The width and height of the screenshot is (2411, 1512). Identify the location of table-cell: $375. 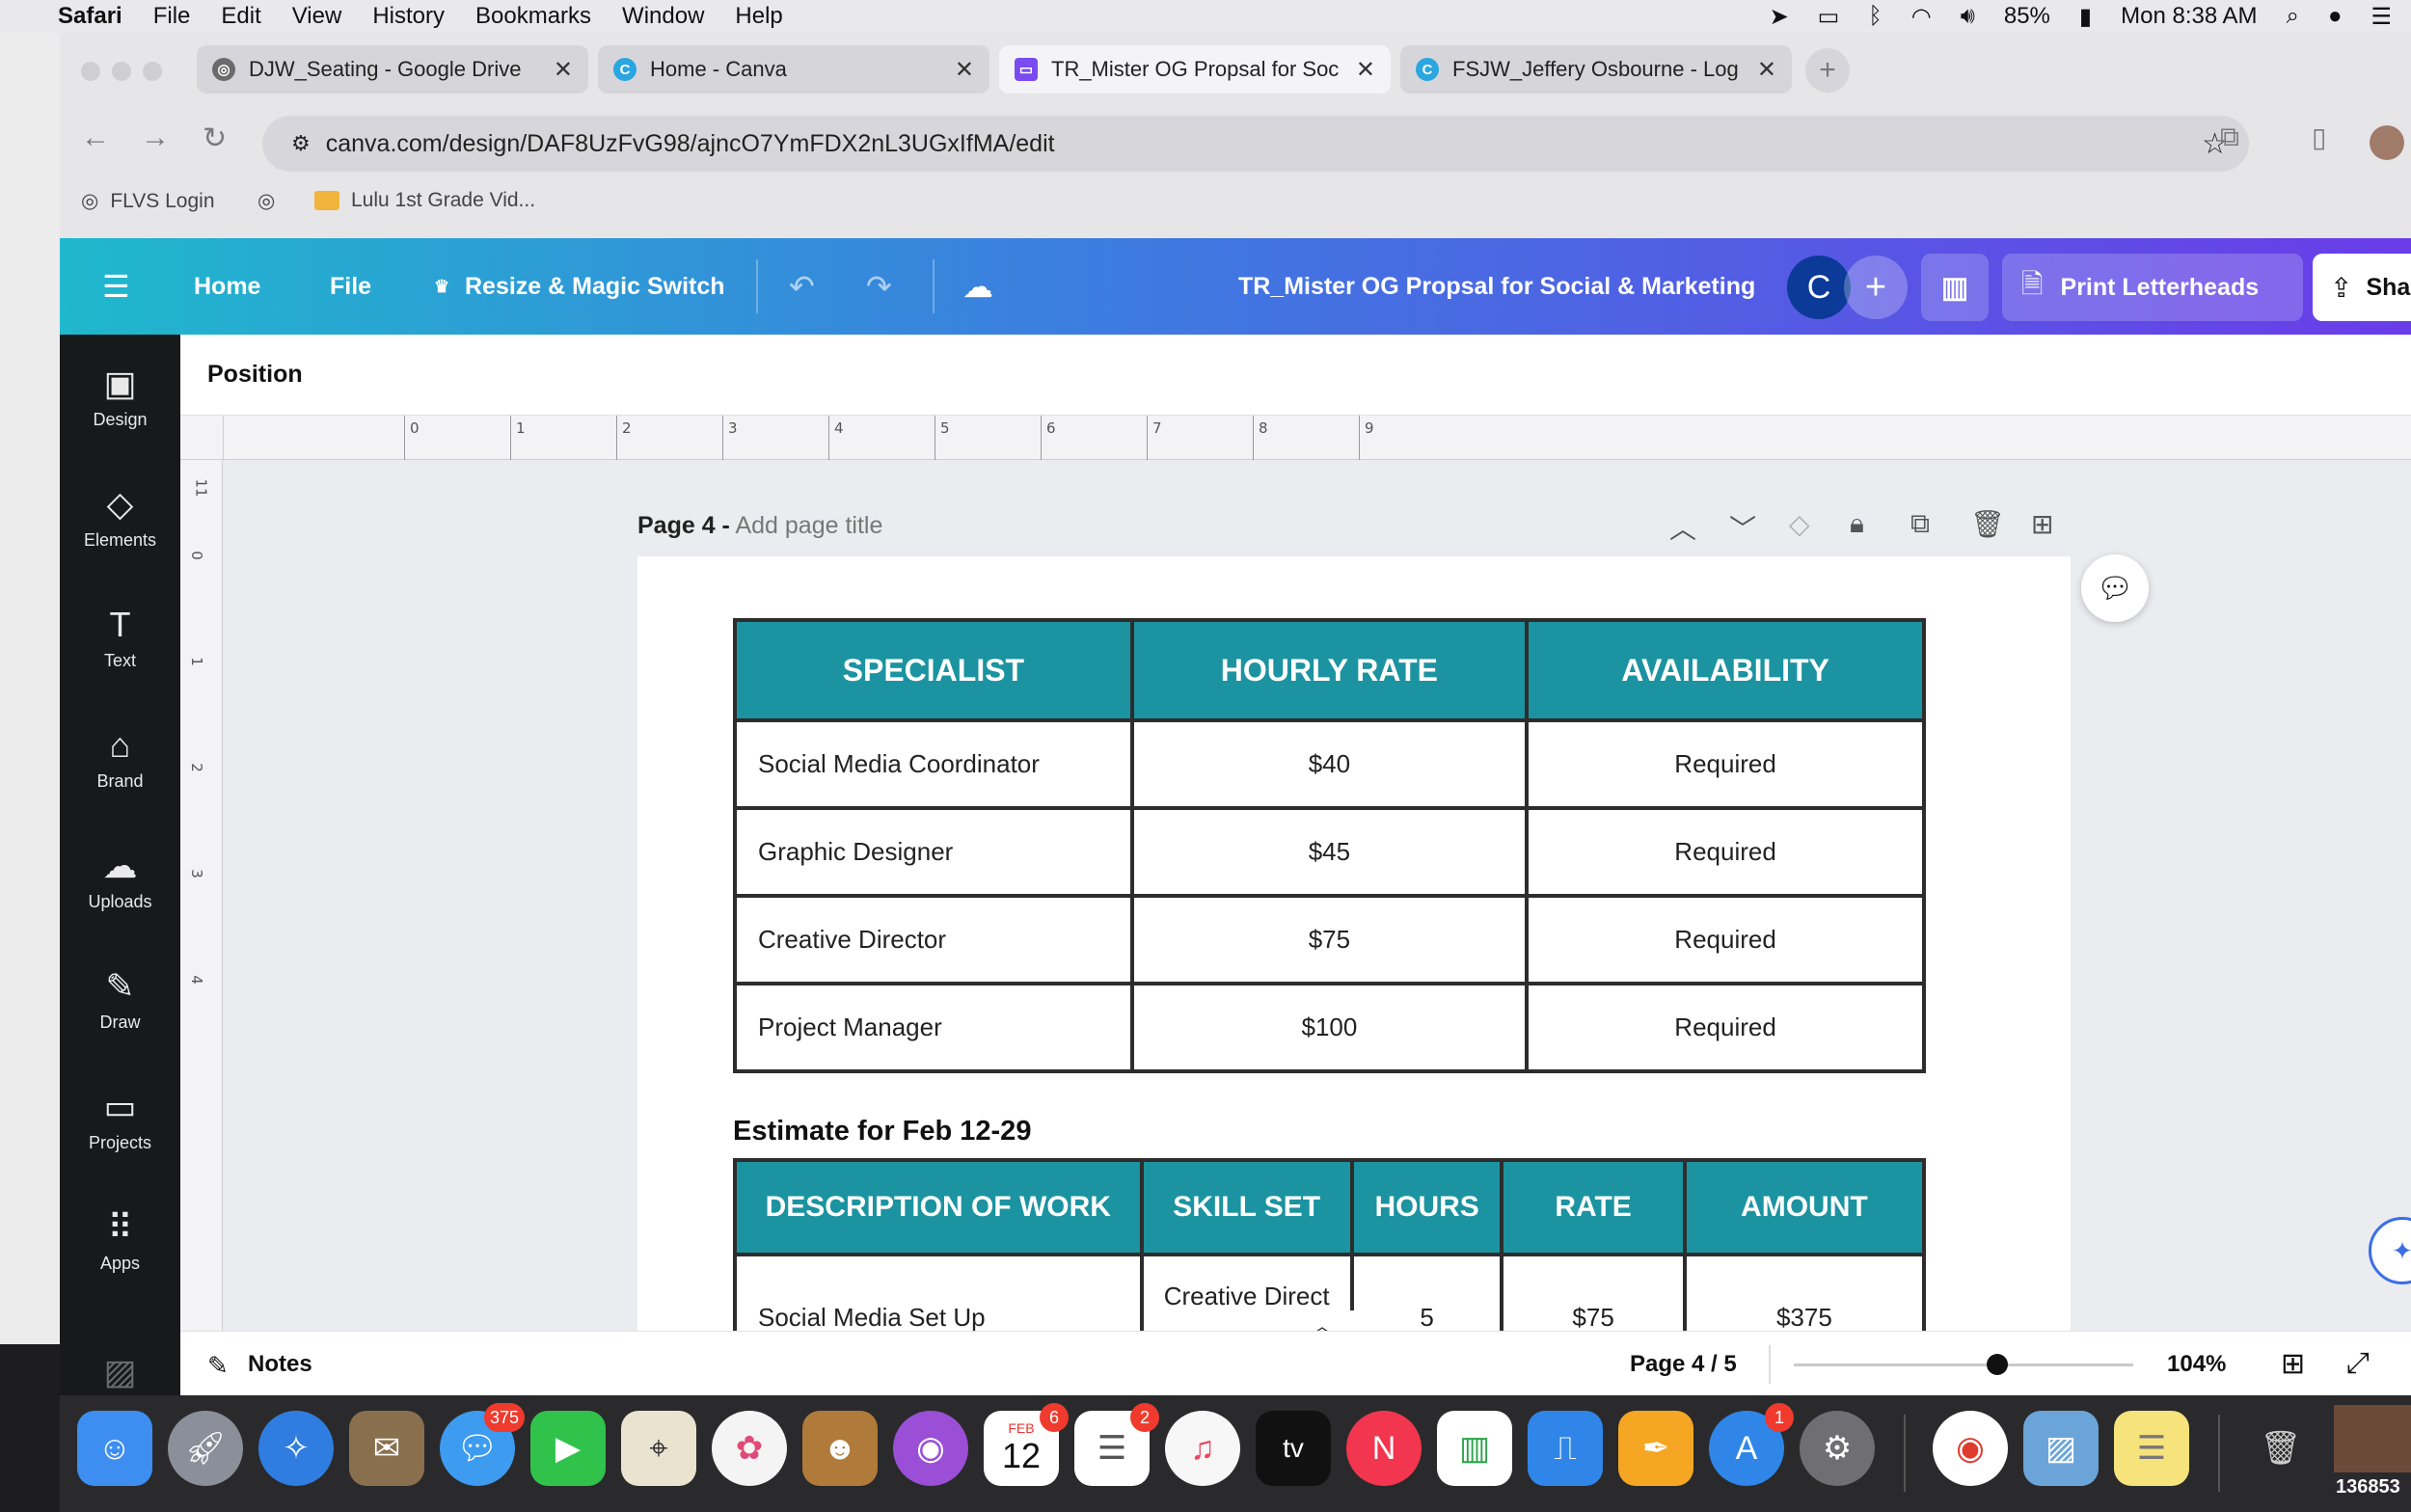
(1805, 1292).